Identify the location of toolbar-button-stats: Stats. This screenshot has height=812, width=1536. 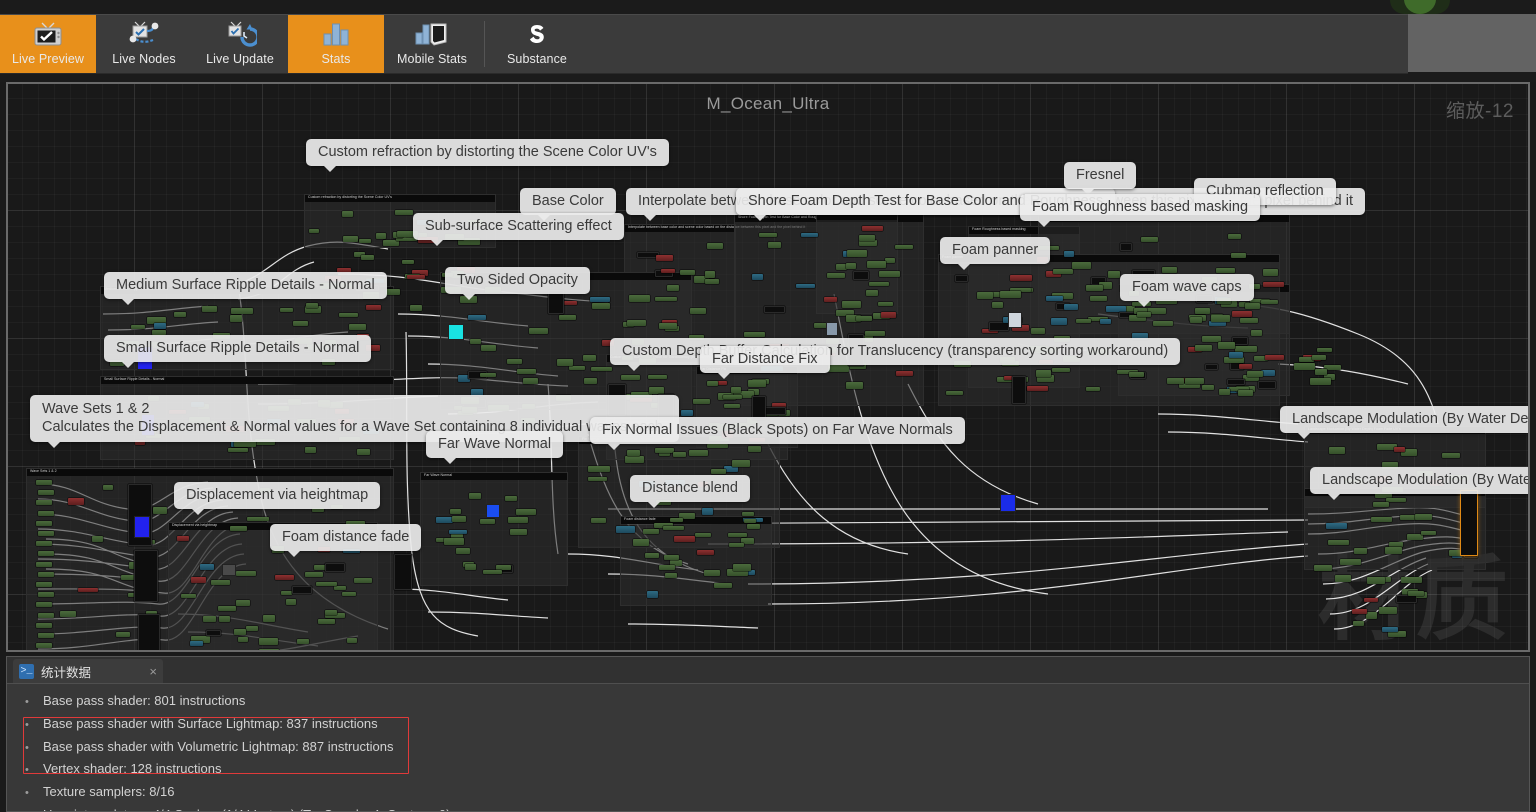
(336, 44).